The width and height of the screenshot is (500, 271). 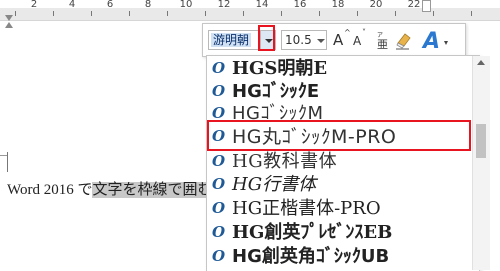 What do you see at coordinates (357, 41) in the screenshot?
I see `shrink-font-icon: A` at bounding box center [357, 41].